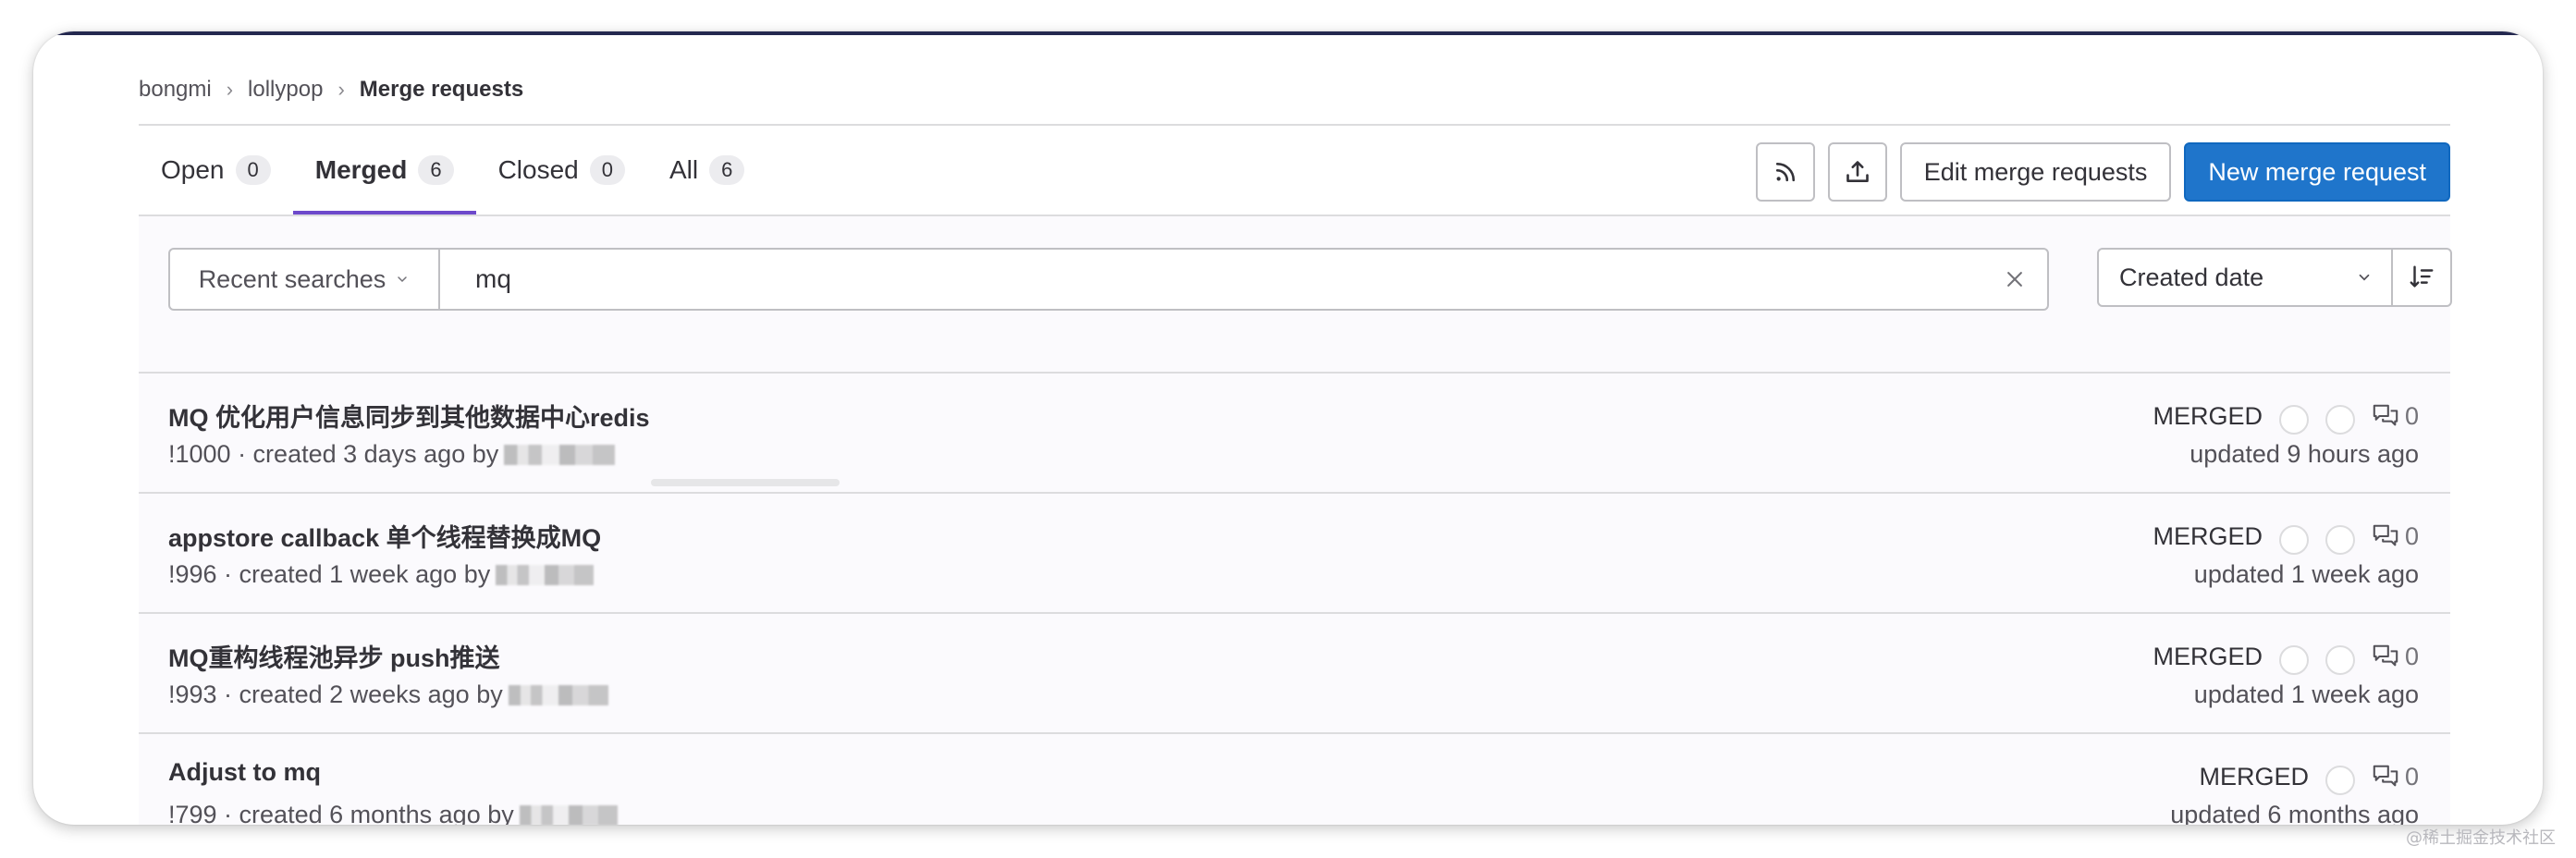 Image resolution: width=2576 pixels, height=858 pixels. I want to click on tab-open: Open 0, so click(216, 170).